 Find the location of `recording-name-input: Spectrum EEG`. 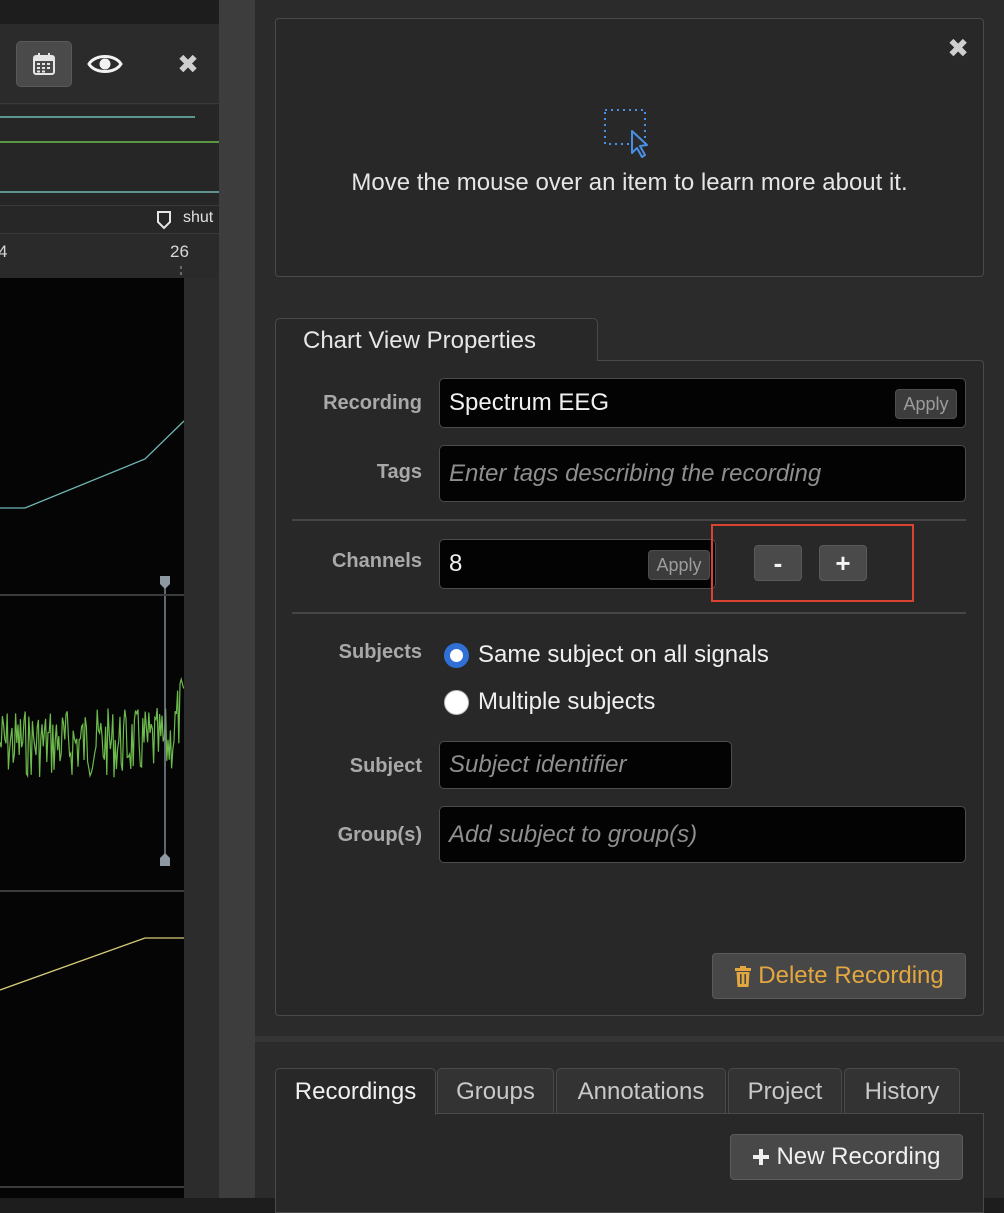

recording-name-input: Spectrum EEG is located at coordinates (702, 403).